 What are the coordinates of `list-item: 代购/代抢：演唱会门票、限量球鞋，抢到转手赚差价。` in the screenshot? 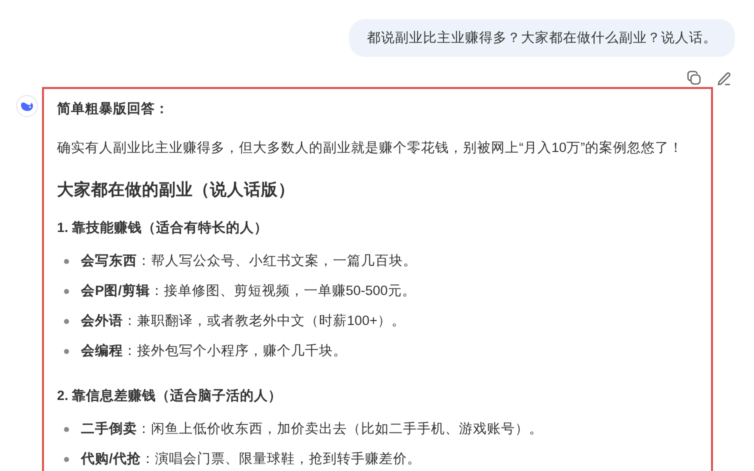 It's located at (251, 459).